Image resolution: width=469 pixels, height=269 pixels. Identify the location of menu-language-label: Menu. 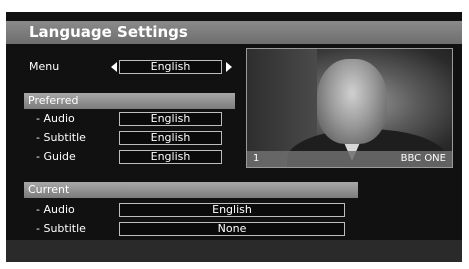
(44, 66).